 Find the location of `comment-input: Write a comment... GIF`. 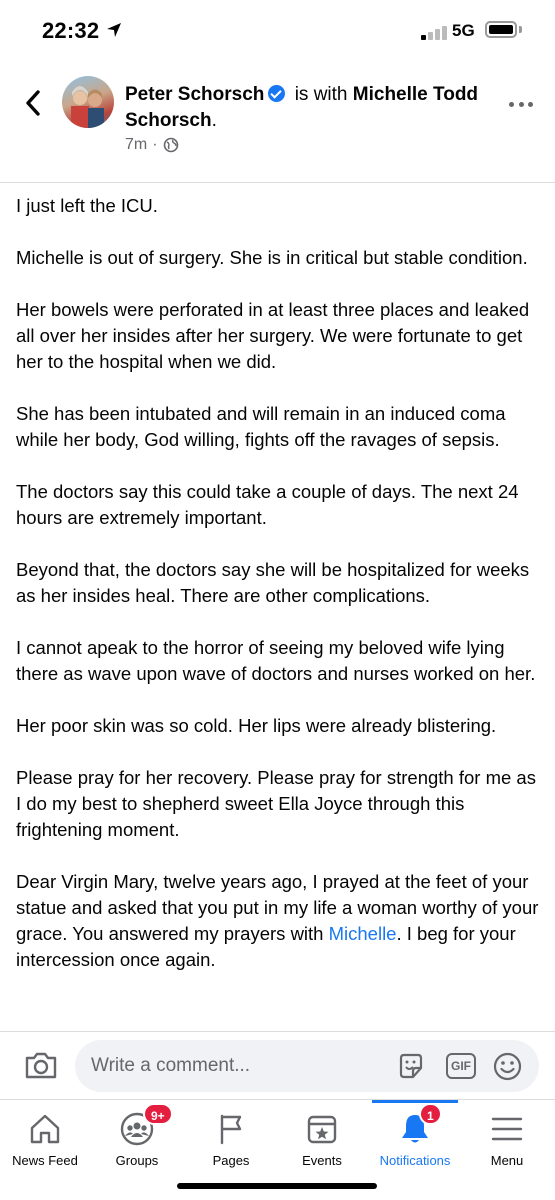

comment-input: Write a comment... GIF is located at coordinates (307, 1066).